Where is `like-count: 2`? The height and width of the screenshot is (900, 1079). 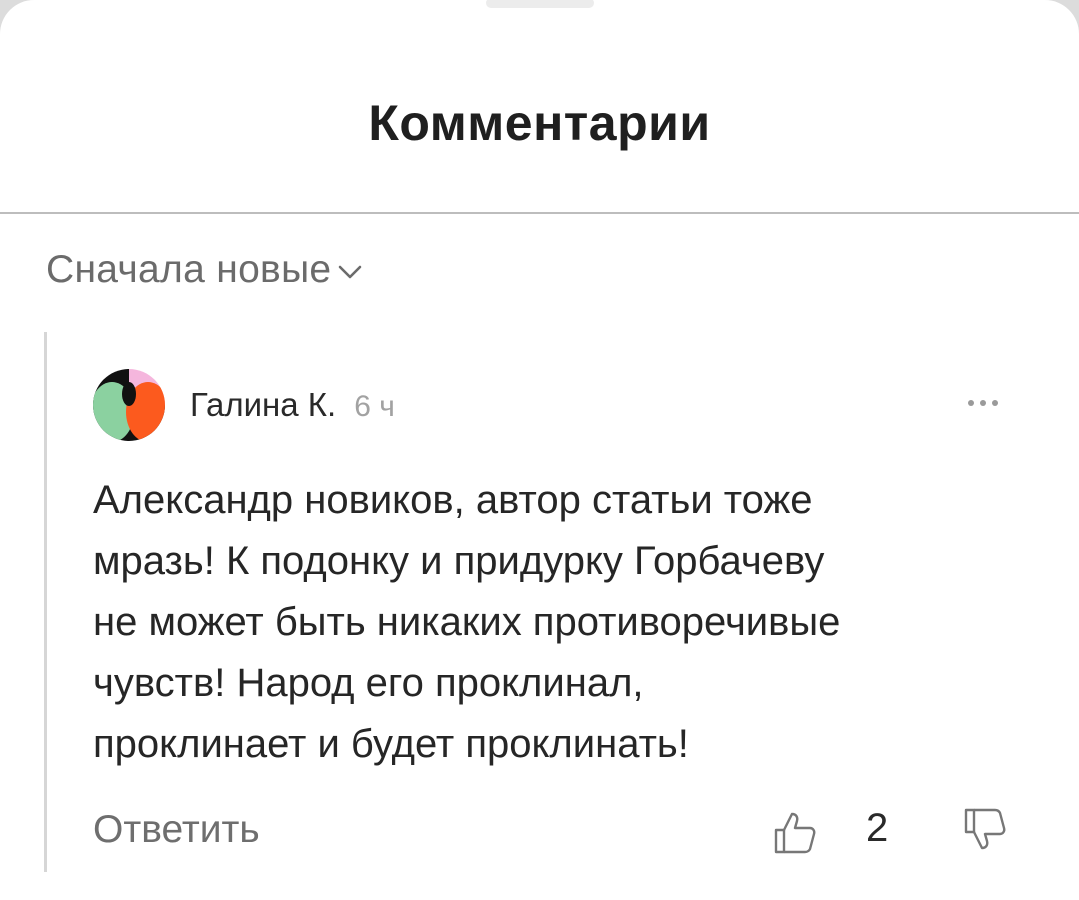 like-count: 2 is located at coordinates (877, 828).